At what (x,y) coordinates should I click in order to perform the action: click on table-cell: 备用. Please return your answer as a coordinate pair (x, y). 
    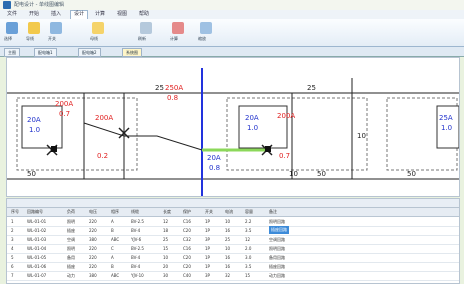
    Looking at the image, I should click on (71, 258).